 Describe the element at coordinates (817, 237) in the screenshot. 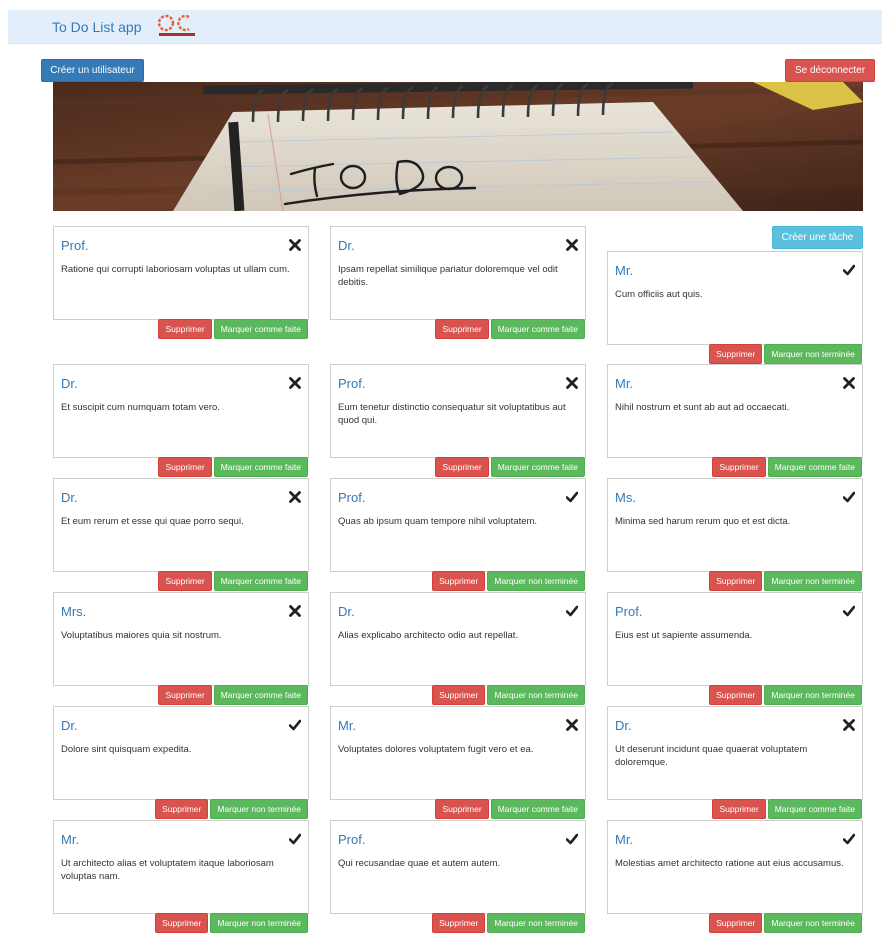

I see `create-task-button: Créer une tâche` at that location.